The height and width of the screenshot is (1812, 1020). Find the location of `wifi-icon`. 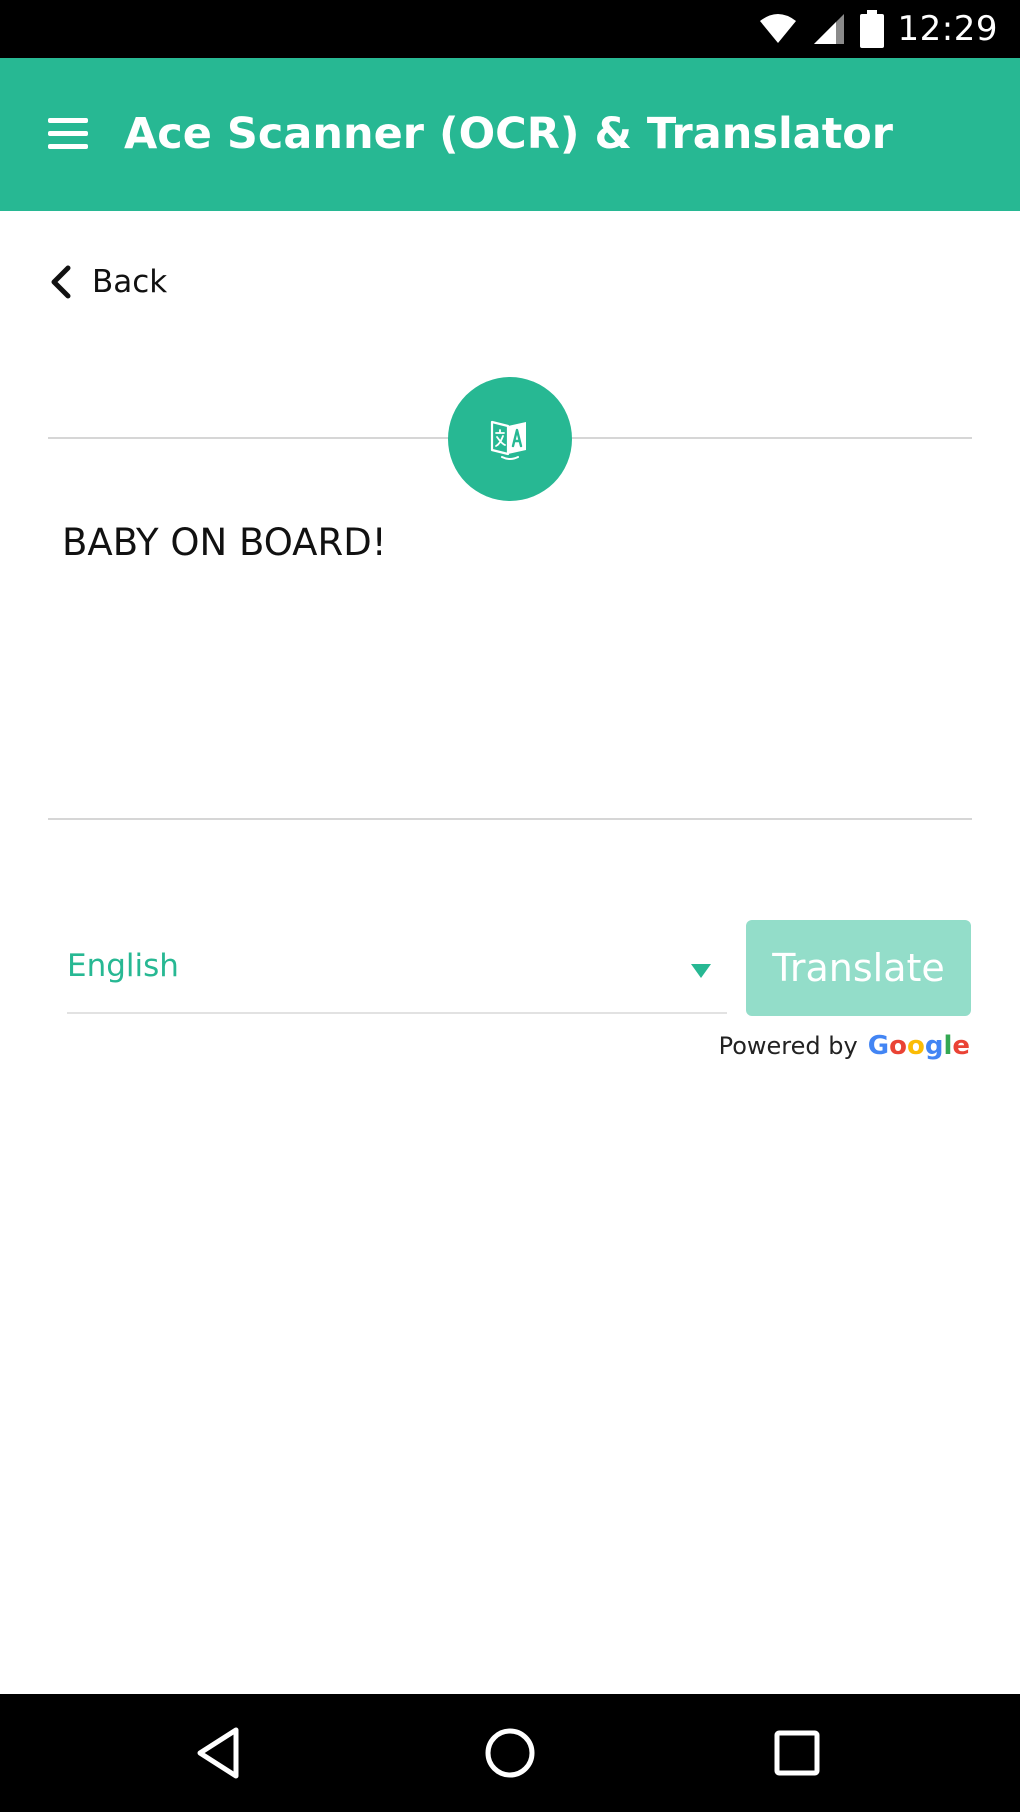

wifi-icon is located at coordinates (777, 28).